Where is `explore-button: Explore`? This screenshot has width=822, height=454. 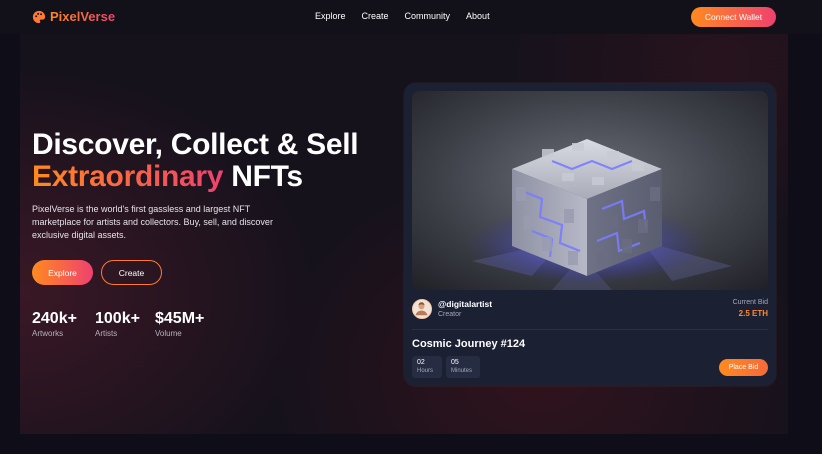 explore-button: Explore is located at coordinates (62, 272).